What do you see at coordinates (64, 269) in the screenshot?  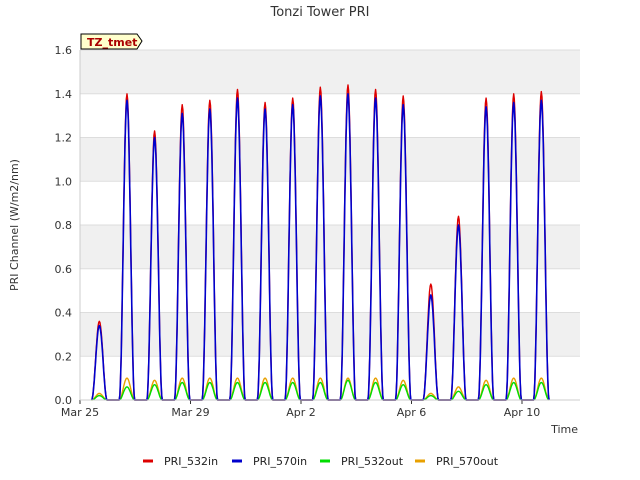 I see `y-tick-label: 0.6` at bounding box center [64, 269].